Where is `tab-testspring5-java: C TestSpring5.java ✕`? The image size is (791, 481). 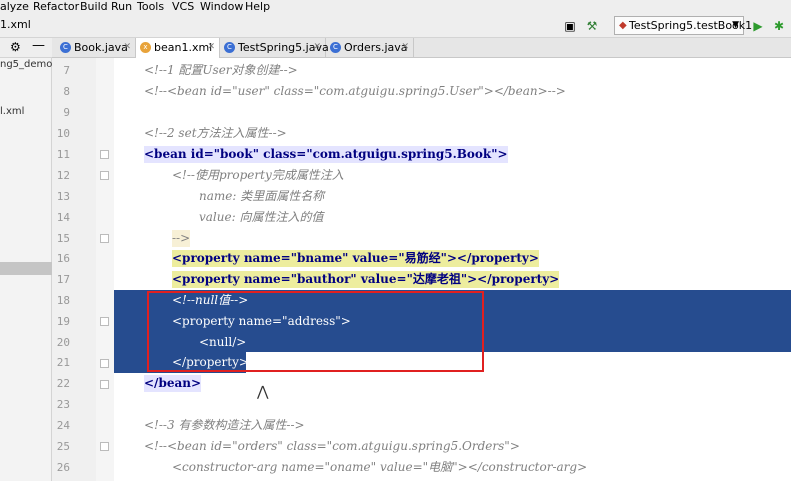
tab-testspring5-java: C TestSpring5.java ✕ is located at coordinates (274, 48).